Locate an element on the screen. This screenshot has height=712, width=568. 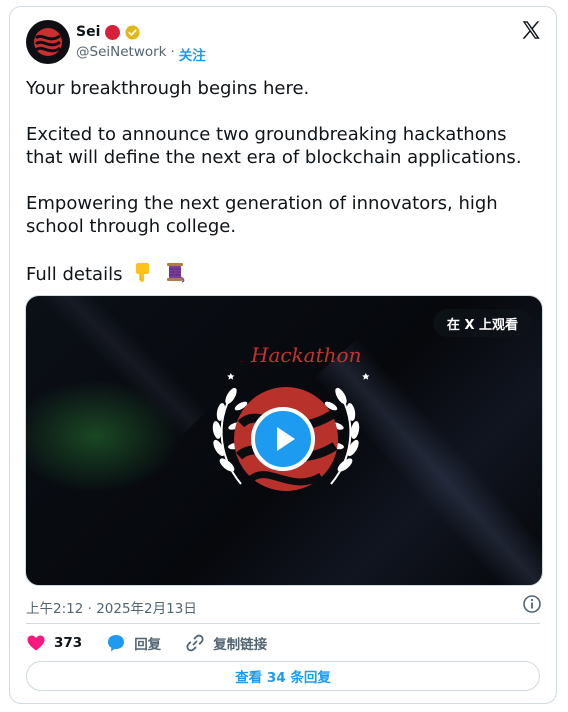
post-text-full-details: Full details is located at coordinates (284, 273).